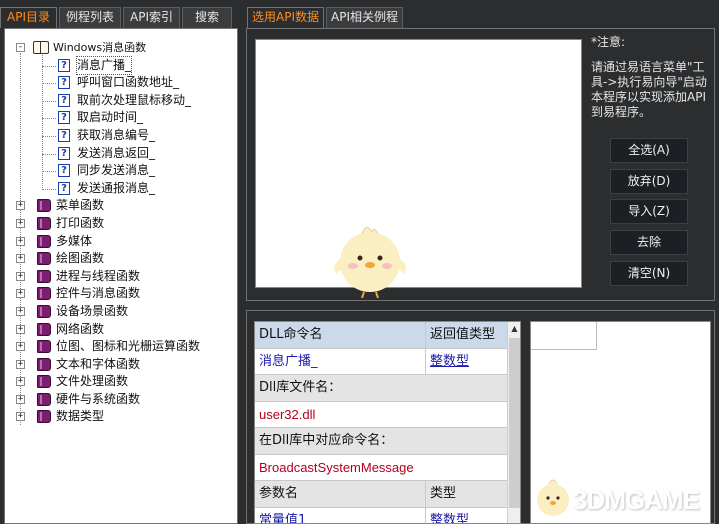 The width and height of the screenshot is (719, 524). I want to click on remove-button: 去除, so click(649, 242).